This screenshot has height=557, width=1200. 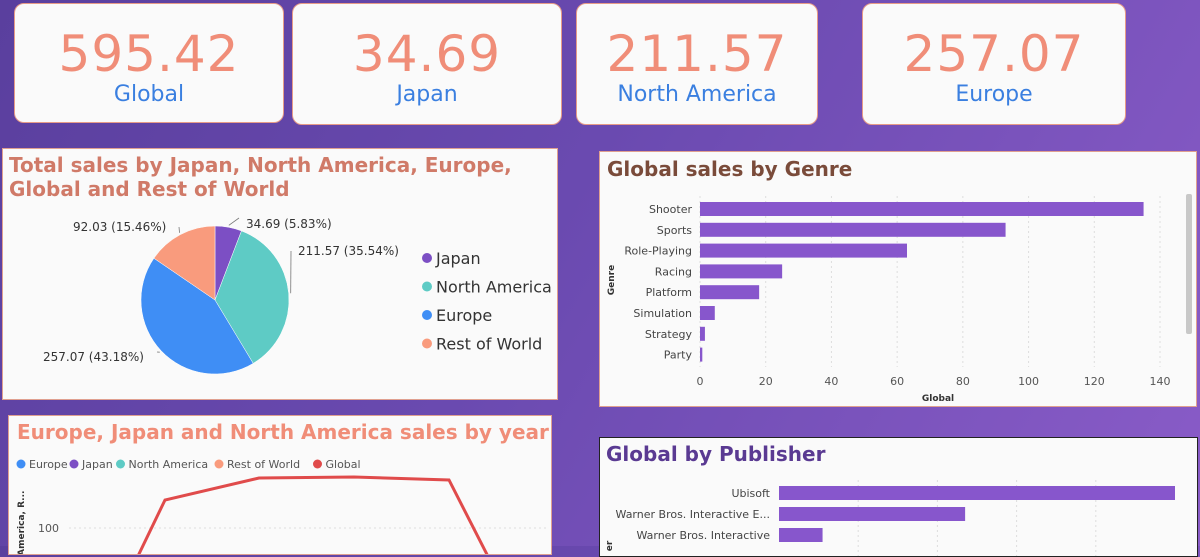 I want to click on kpi-card-north-america: 211.57 North America, so click(x=697, y=64).